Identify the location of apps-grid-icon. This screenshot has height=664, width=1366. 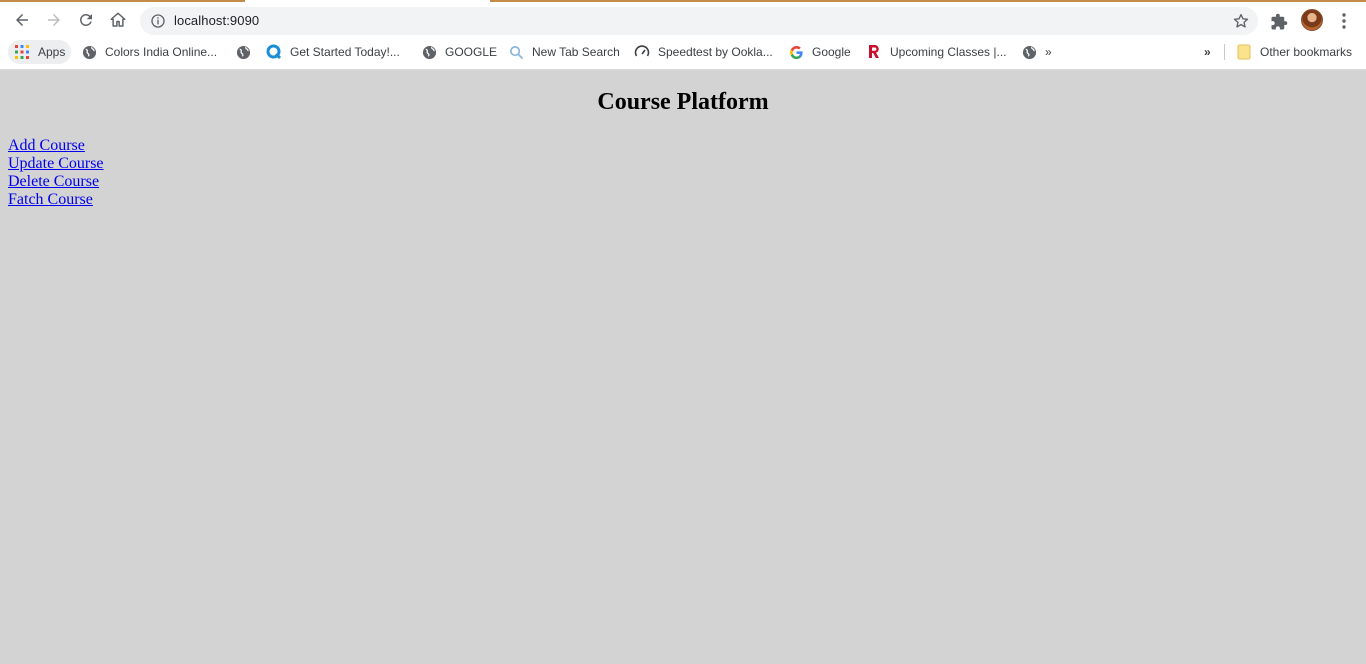
(22, 52).